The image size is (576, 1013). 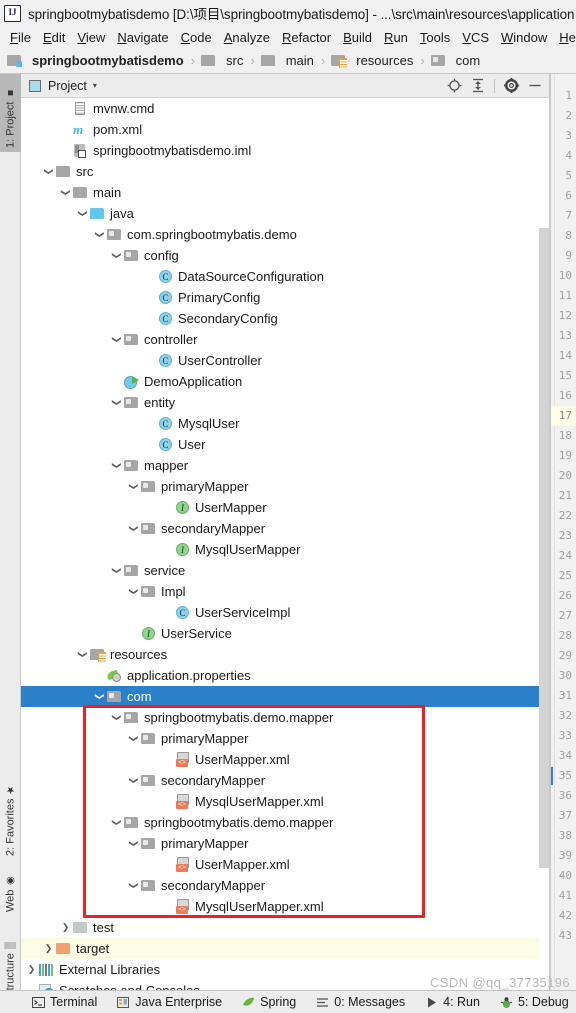 What do you see at coordinates (456, 60) in the screenshot?
I see `breadcrumb-item-com: com` at bounding box center [456, 60].